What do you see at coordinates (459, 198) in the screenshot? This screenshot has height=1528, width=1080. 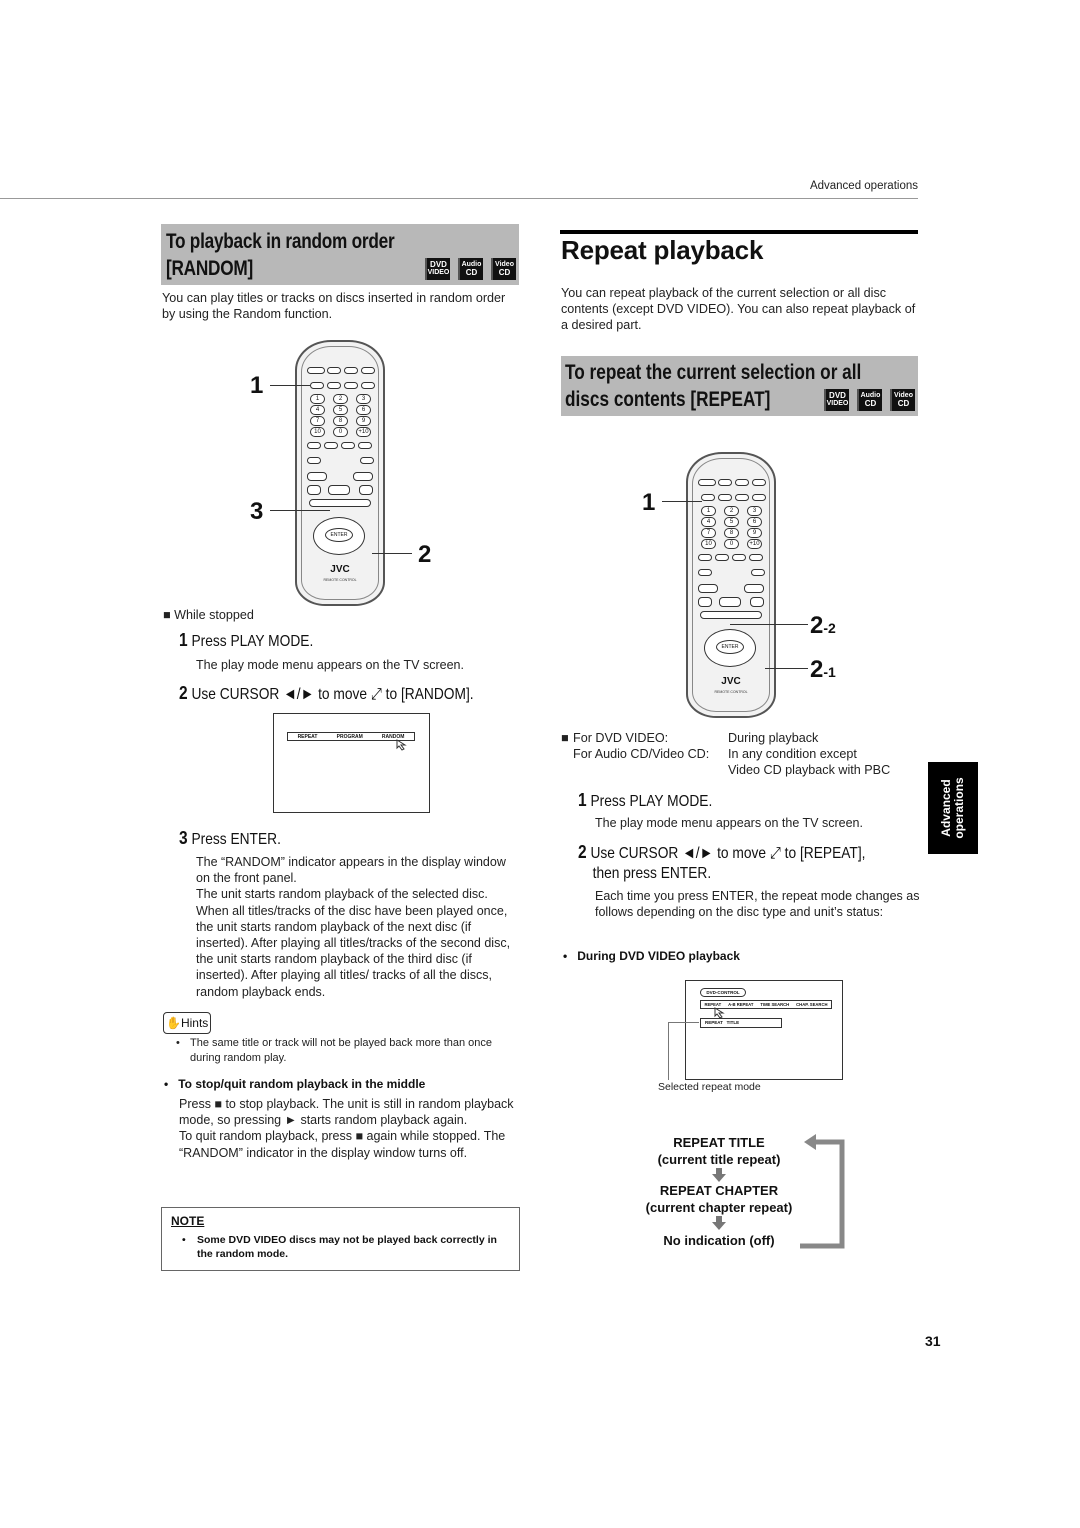 I see `header-rule` at bounding box center [459, 198].